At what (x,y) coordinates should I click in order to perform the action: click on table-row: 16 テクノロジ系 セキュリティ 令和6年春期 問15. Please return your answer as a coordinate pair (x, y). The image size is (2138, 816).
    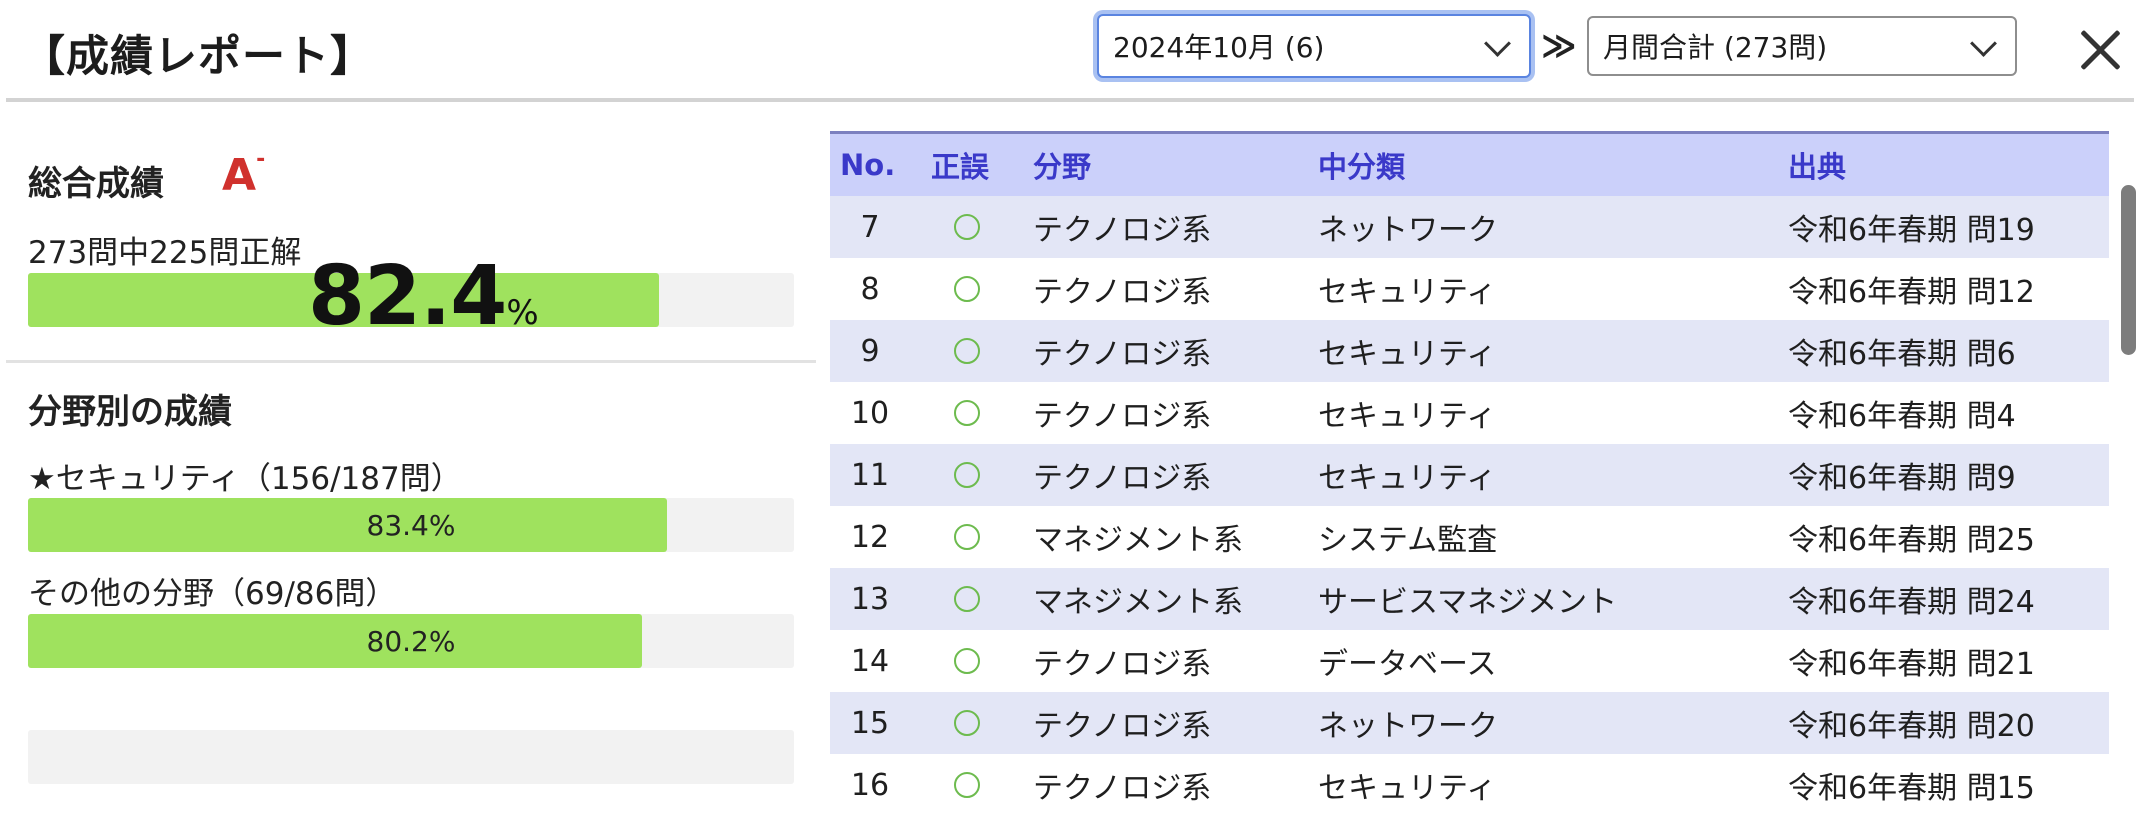
    Looking at the image, I should click on (1469, 785).